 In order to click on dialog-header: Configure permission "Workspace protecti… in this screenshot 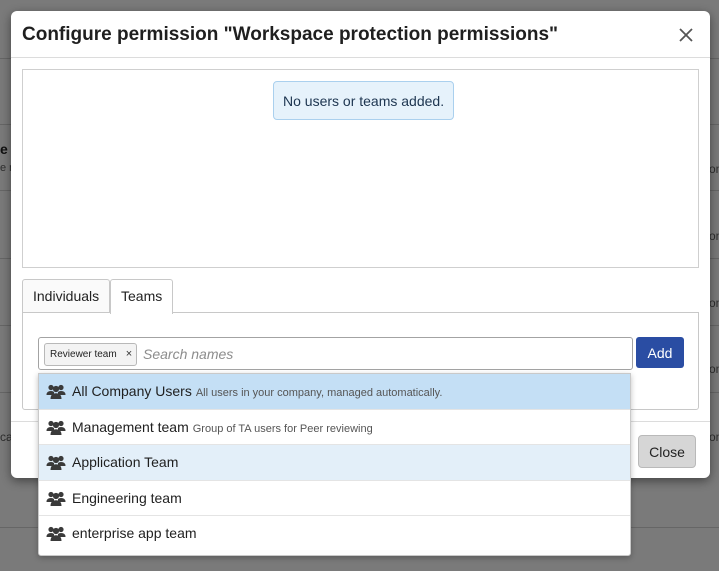, I will do `click(360, 34)`.